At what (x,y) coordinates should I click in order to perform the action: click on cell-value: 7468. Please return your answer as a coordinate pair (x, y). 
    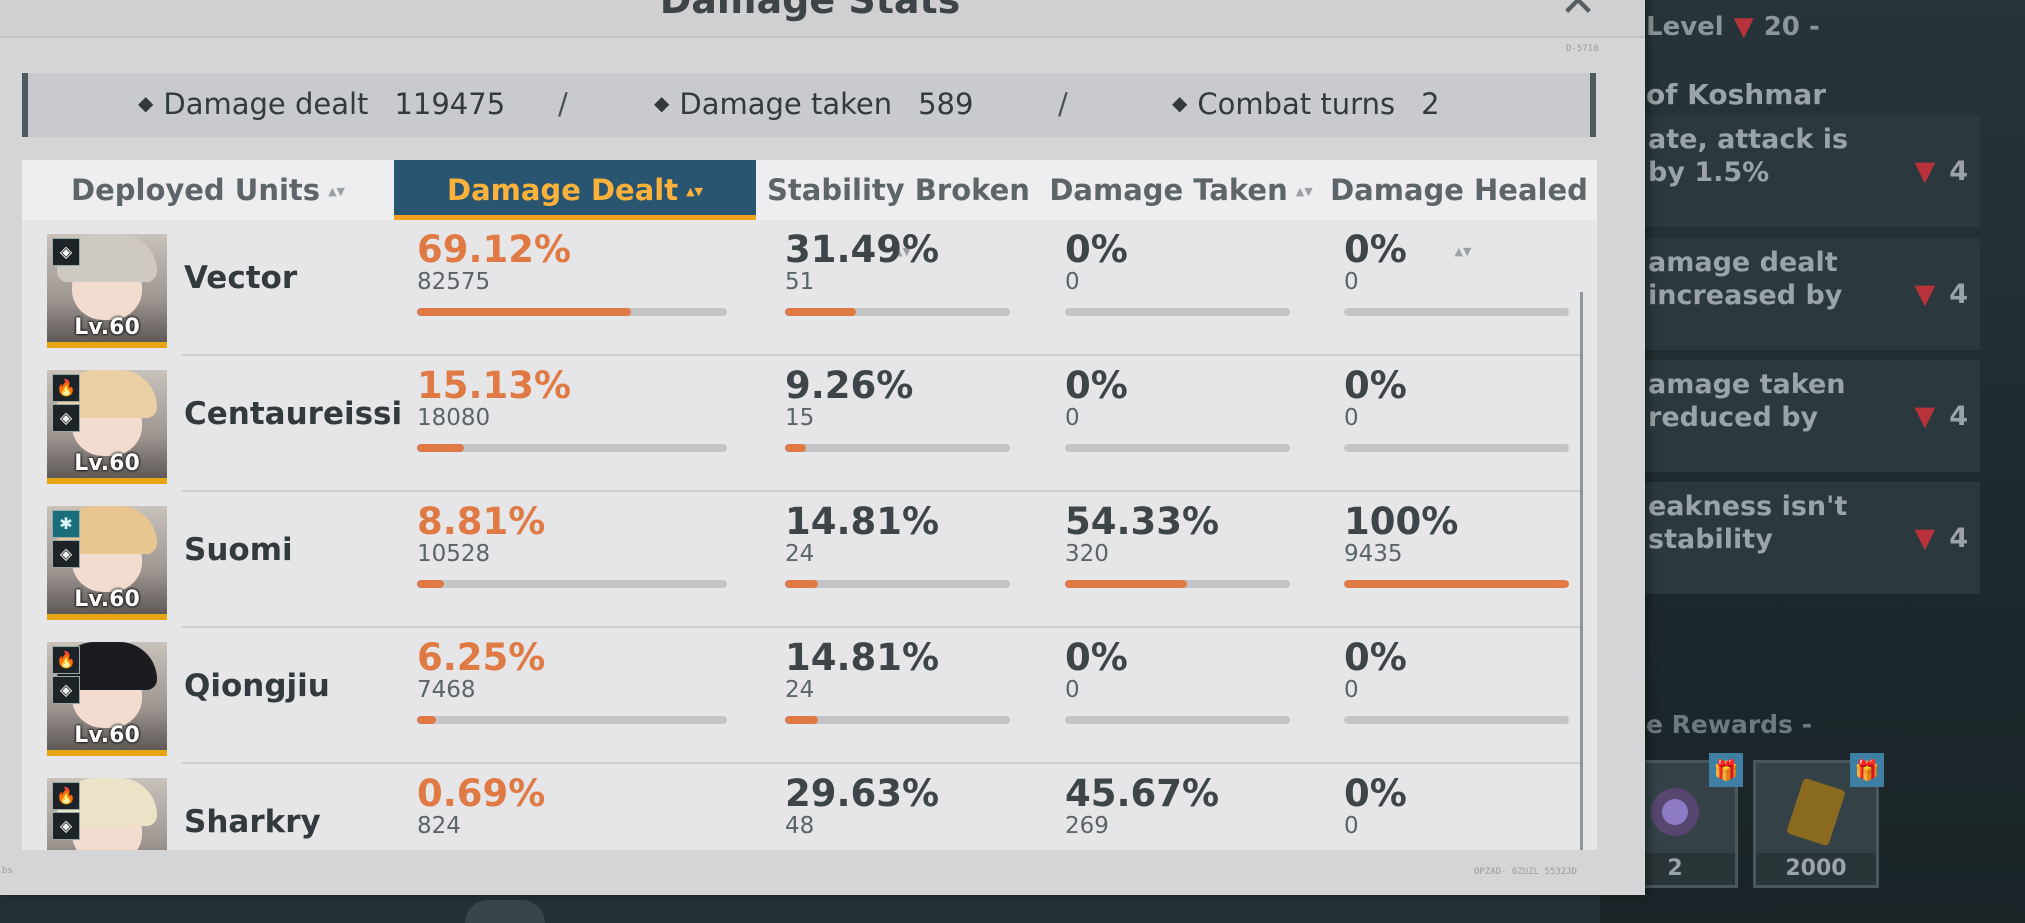
    Looking at the image, I should click on (446, 690).